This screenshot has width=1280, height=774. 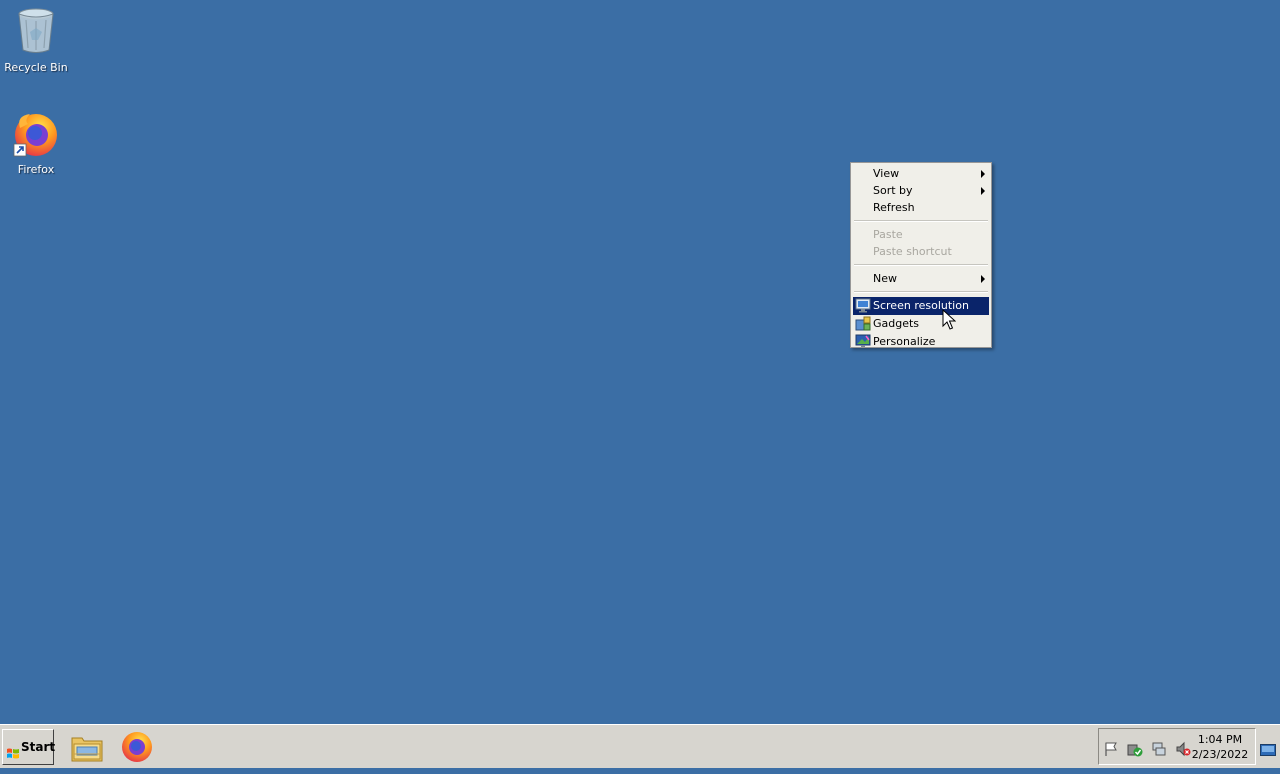 I want to click on notification-area: 1:04 PM 2/23/2022, so click(x=1177, y=746).